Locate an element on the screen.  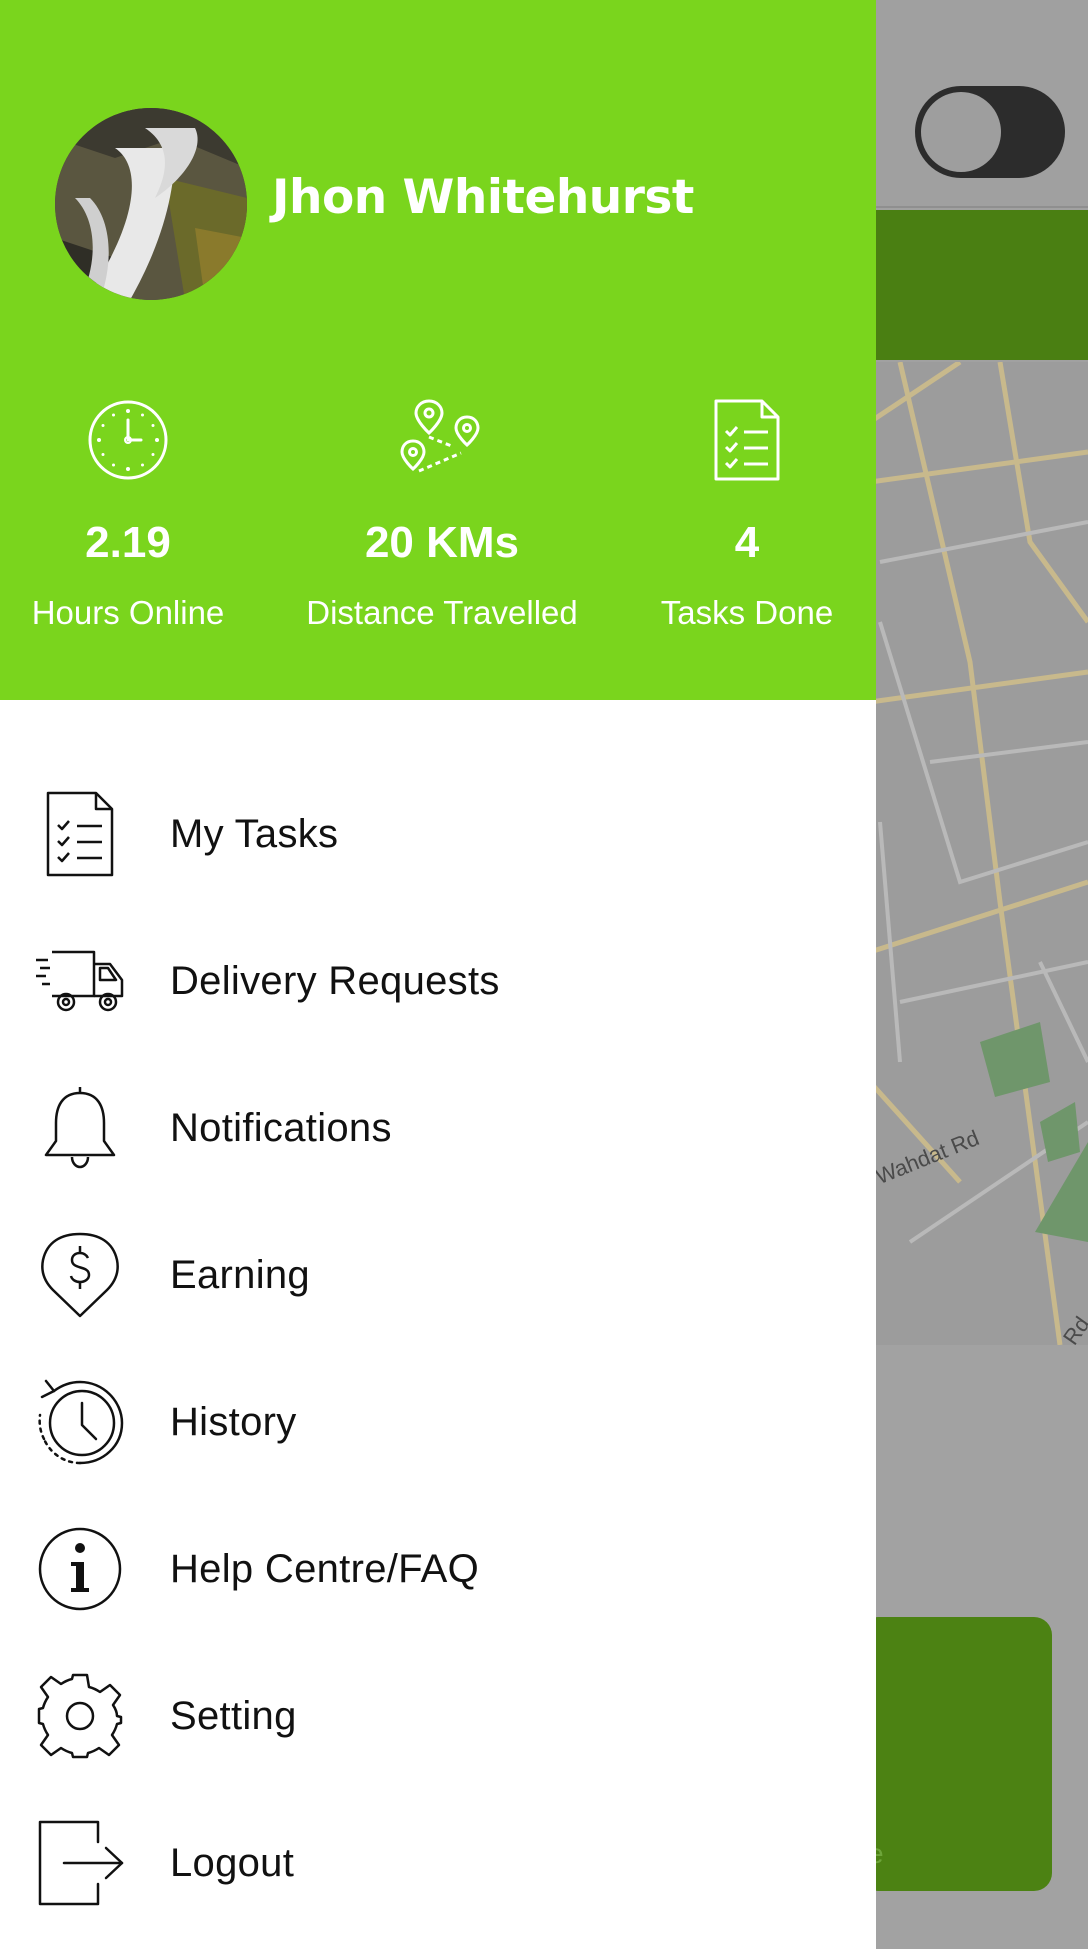
info-icon is located at coordinates (80, 1569).